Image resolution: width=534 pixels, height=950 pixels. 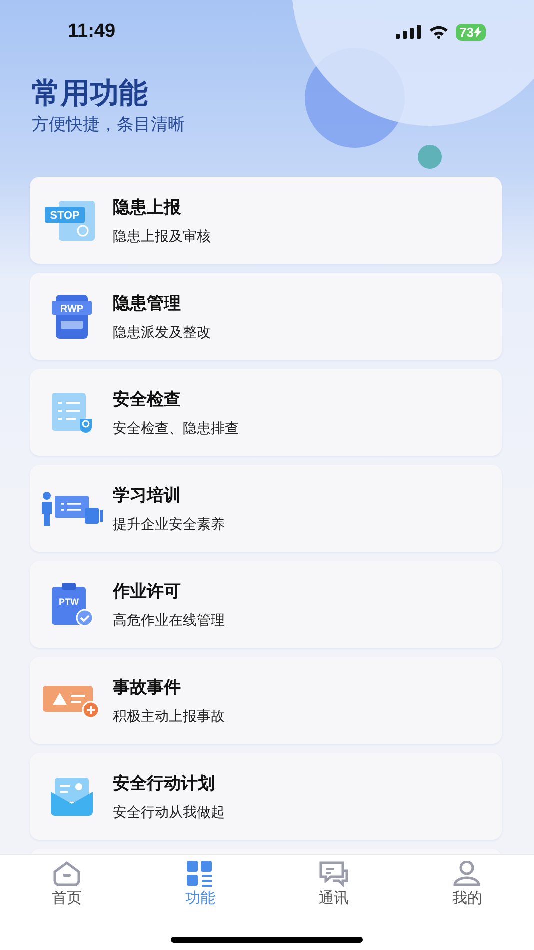 What do you see at coordinates (162, 333) in the screenshot?
I see `card-description: 隐患派发及整改` at bounding box center [162, 333].